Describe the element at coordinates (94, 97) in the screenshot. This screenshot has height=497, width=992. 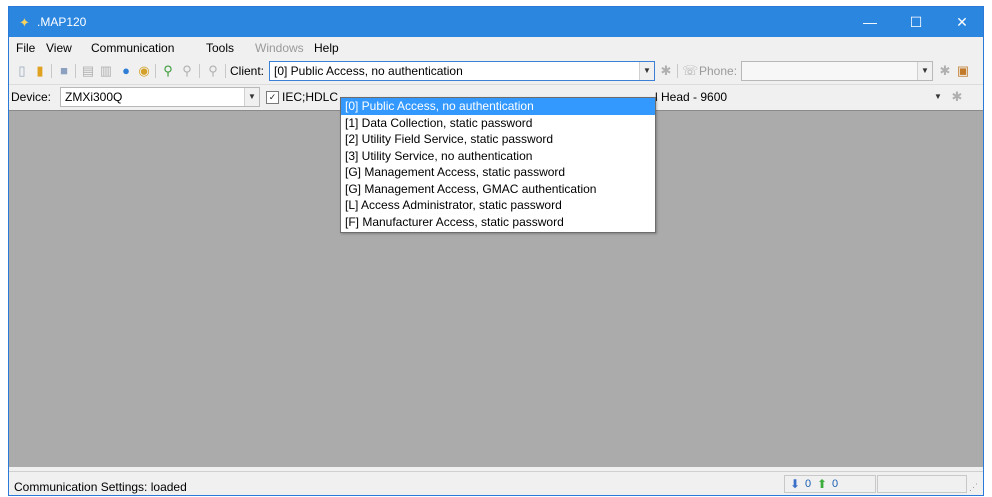
I see `device-combobox-value: ZMXi300Q` at that location.